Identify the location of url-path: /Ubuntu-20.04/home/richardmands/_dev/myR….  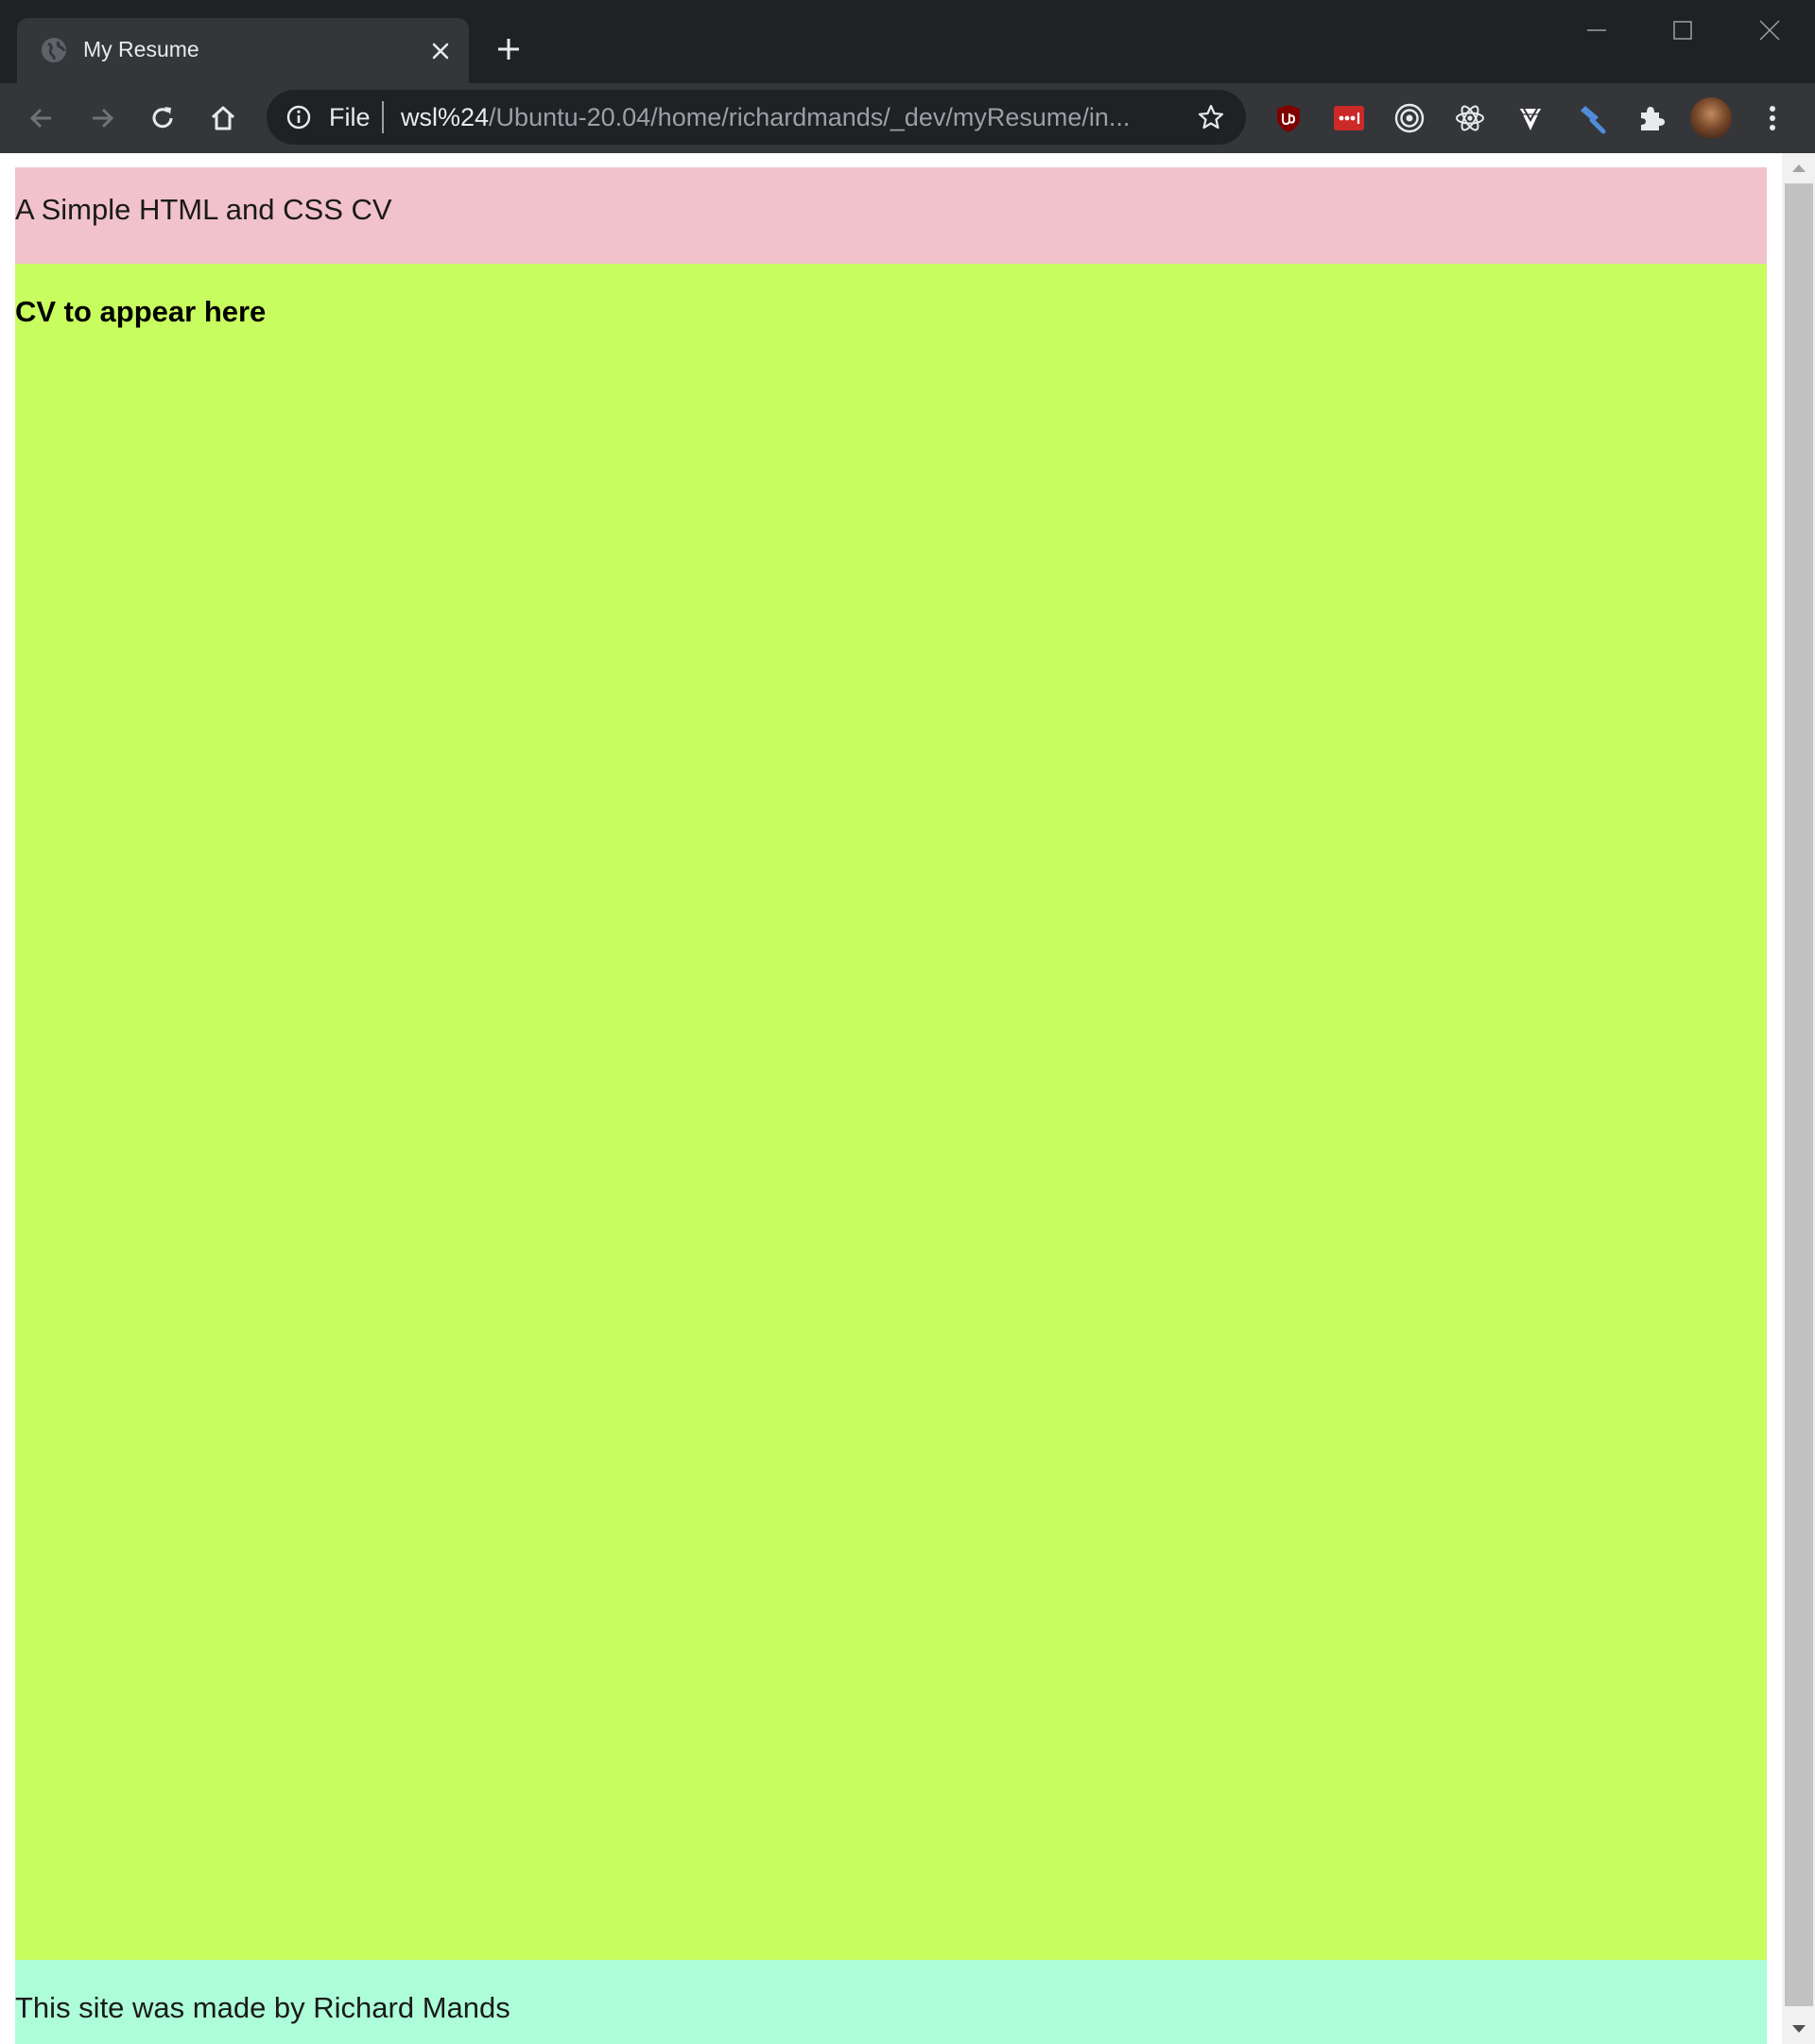
(810, 117).